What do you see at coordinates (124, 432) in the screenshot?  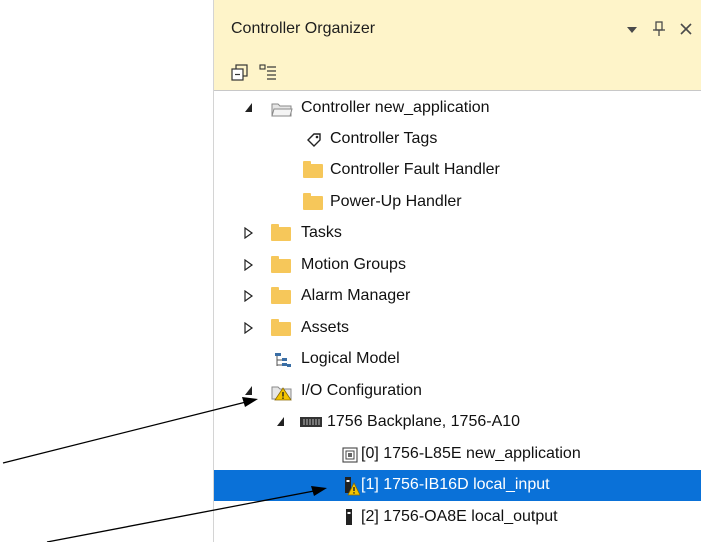 I see `callout-arrow-io-configuration` at bounding box center [124, 432].